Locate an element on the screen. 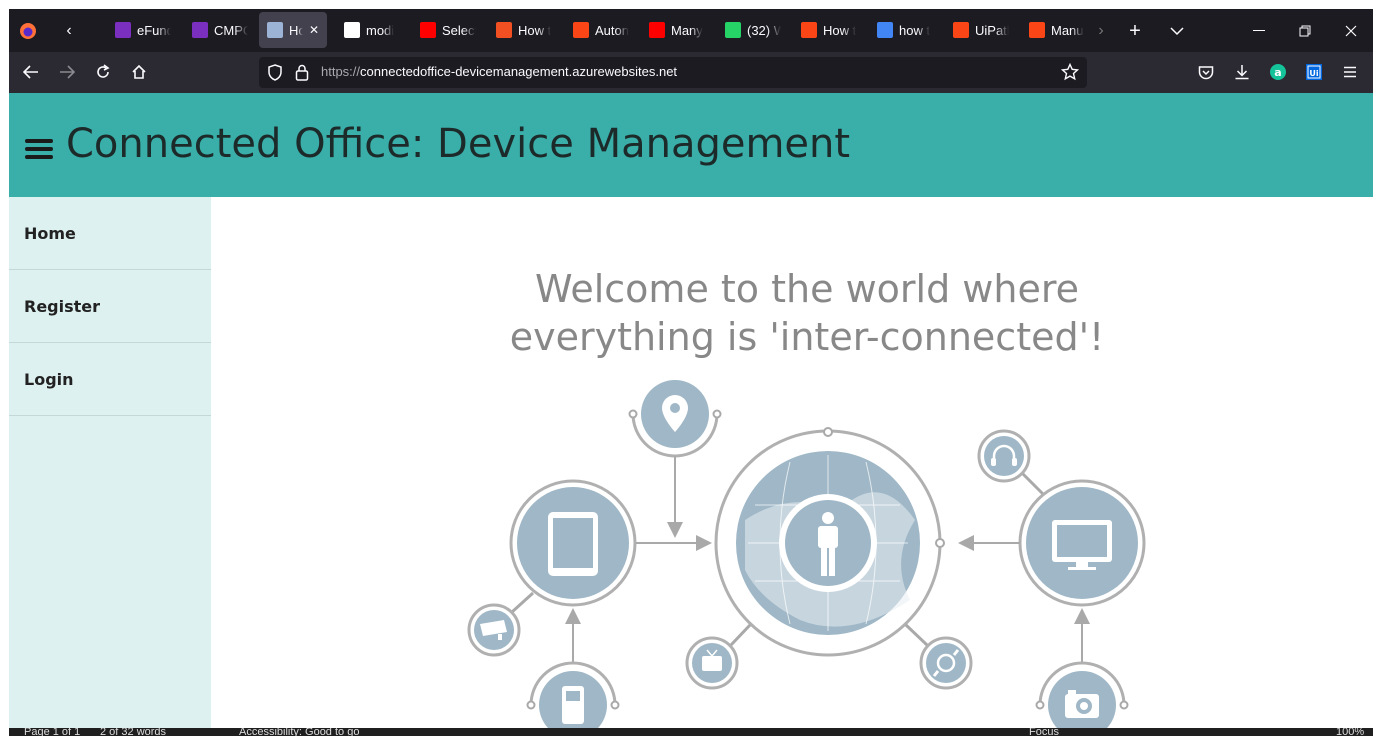 The image size is (1382, 736). lock-icon is located at coordinates (302, 75).